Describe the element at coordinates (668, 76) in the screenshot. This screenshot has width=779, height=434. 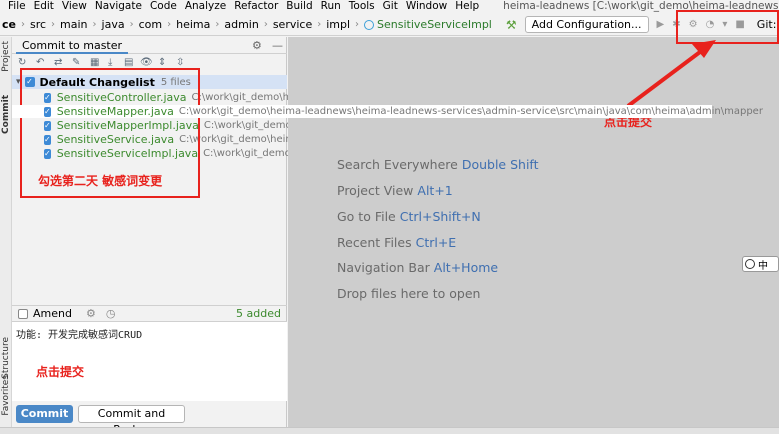
I see `arrow-line` at that location.